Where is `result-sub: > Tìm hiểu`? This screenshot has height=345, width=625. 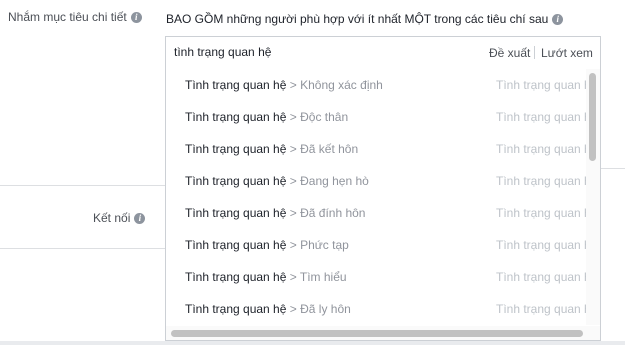
result-sub: > Tìm hiểu is located at coordinates (316, 277).